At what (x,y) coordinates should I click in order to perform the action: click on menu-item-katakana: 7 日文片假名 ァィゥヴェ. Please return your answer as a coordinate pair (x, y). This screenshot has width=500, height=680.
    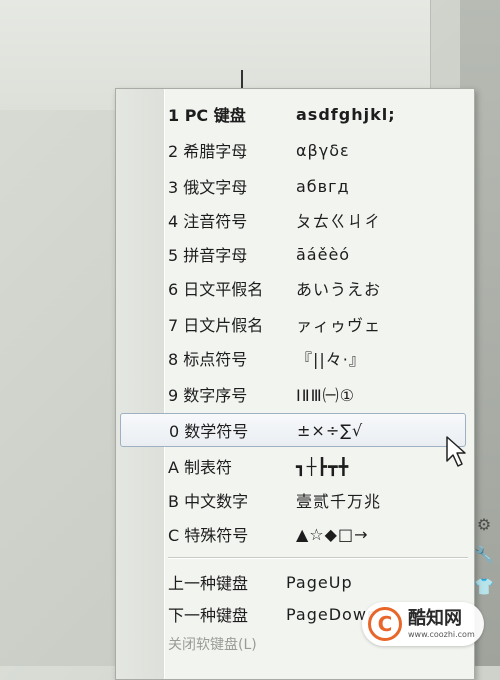
    Looking at the image, I should click on (318, 324).